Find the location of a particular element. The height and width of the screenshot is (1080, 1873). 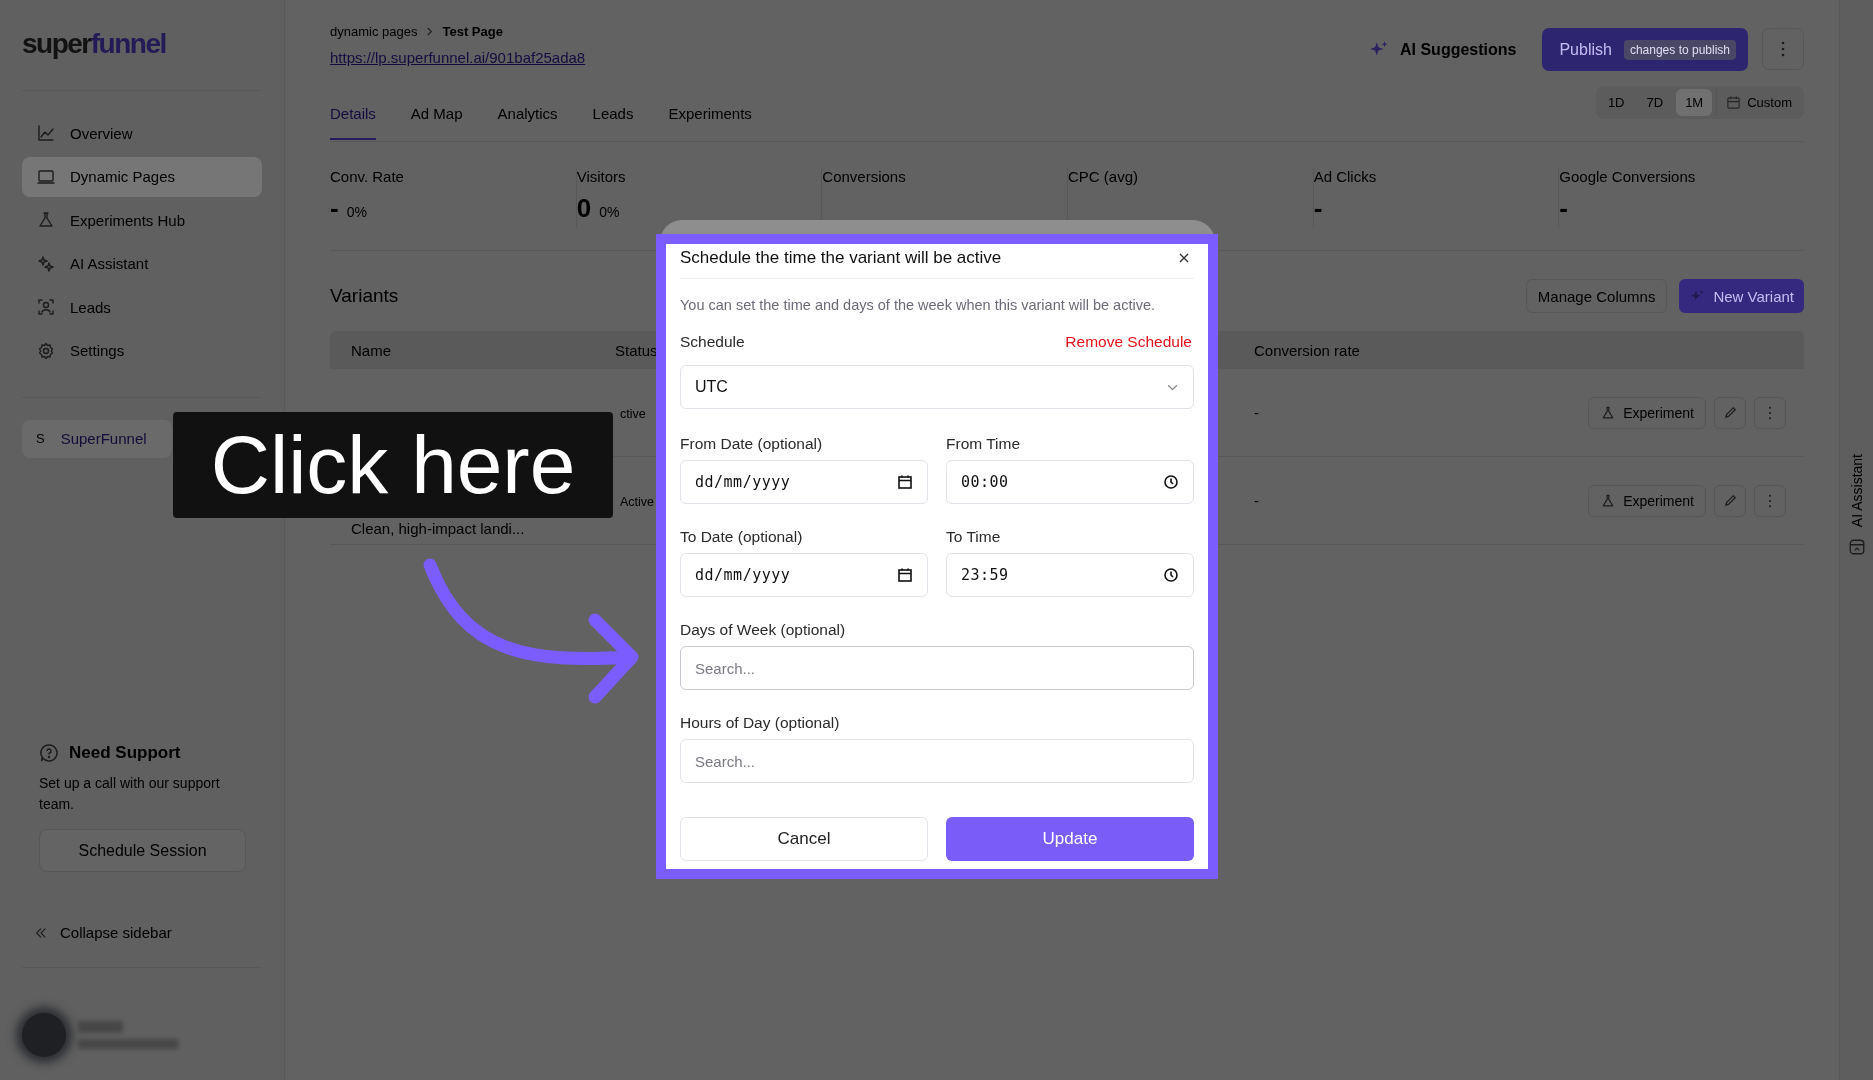

workspace-item: S SuperFunnel is located at coordinates (97, 438).